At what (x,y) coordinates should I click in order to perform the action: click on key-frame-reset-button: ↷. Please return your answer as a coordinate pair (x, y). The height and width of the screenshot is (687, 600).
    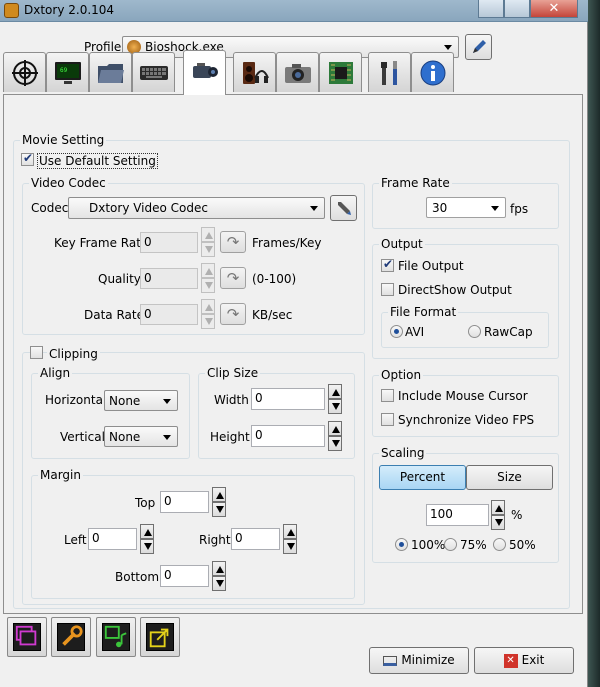
    Looking at the image, I should click on (233, 242).